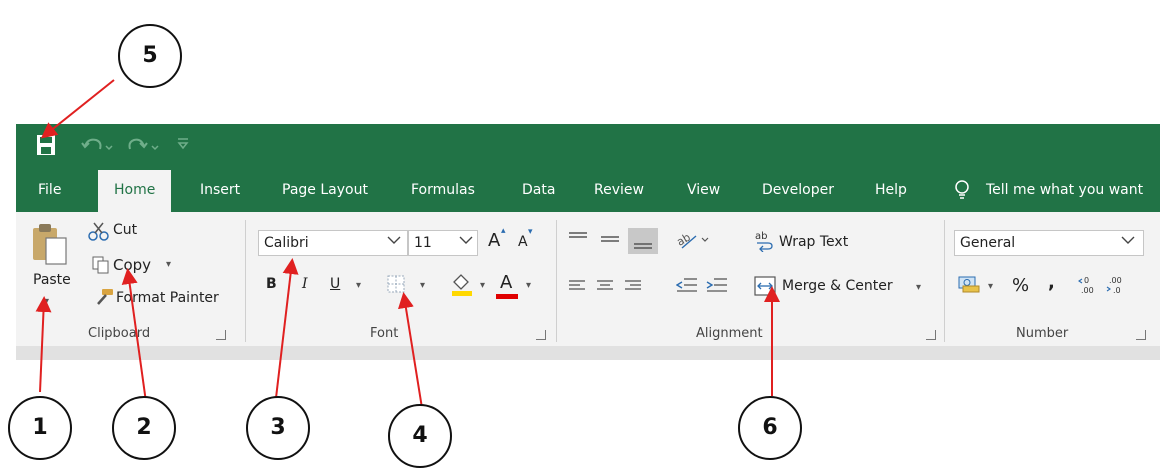 The height and width of the screenshot is (472, 1160). What do you see at coordinates (420, 436) in the screenshot?
I see `callout-4: 4` at bounding box center [420, 436].